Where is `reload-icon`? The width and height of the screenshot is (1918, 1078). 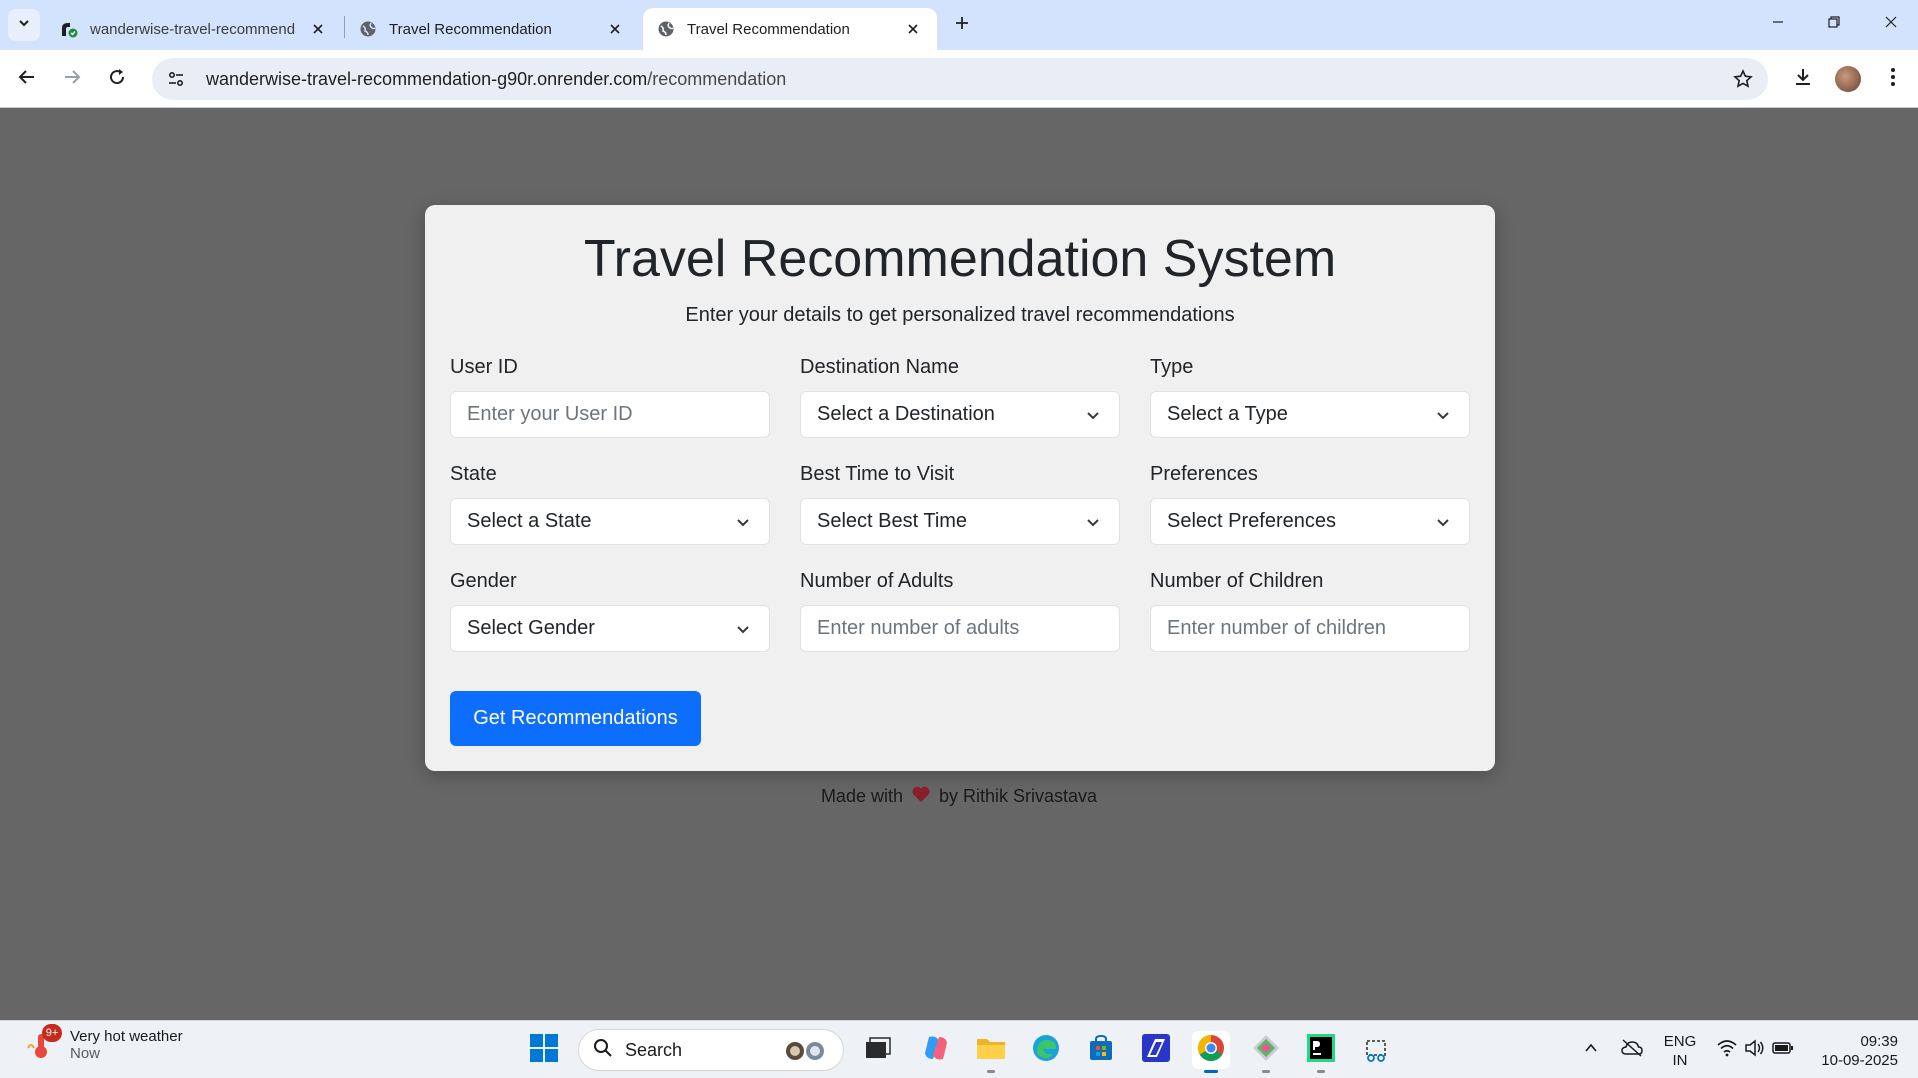
reload-icon is located at coordinates (117, 79).